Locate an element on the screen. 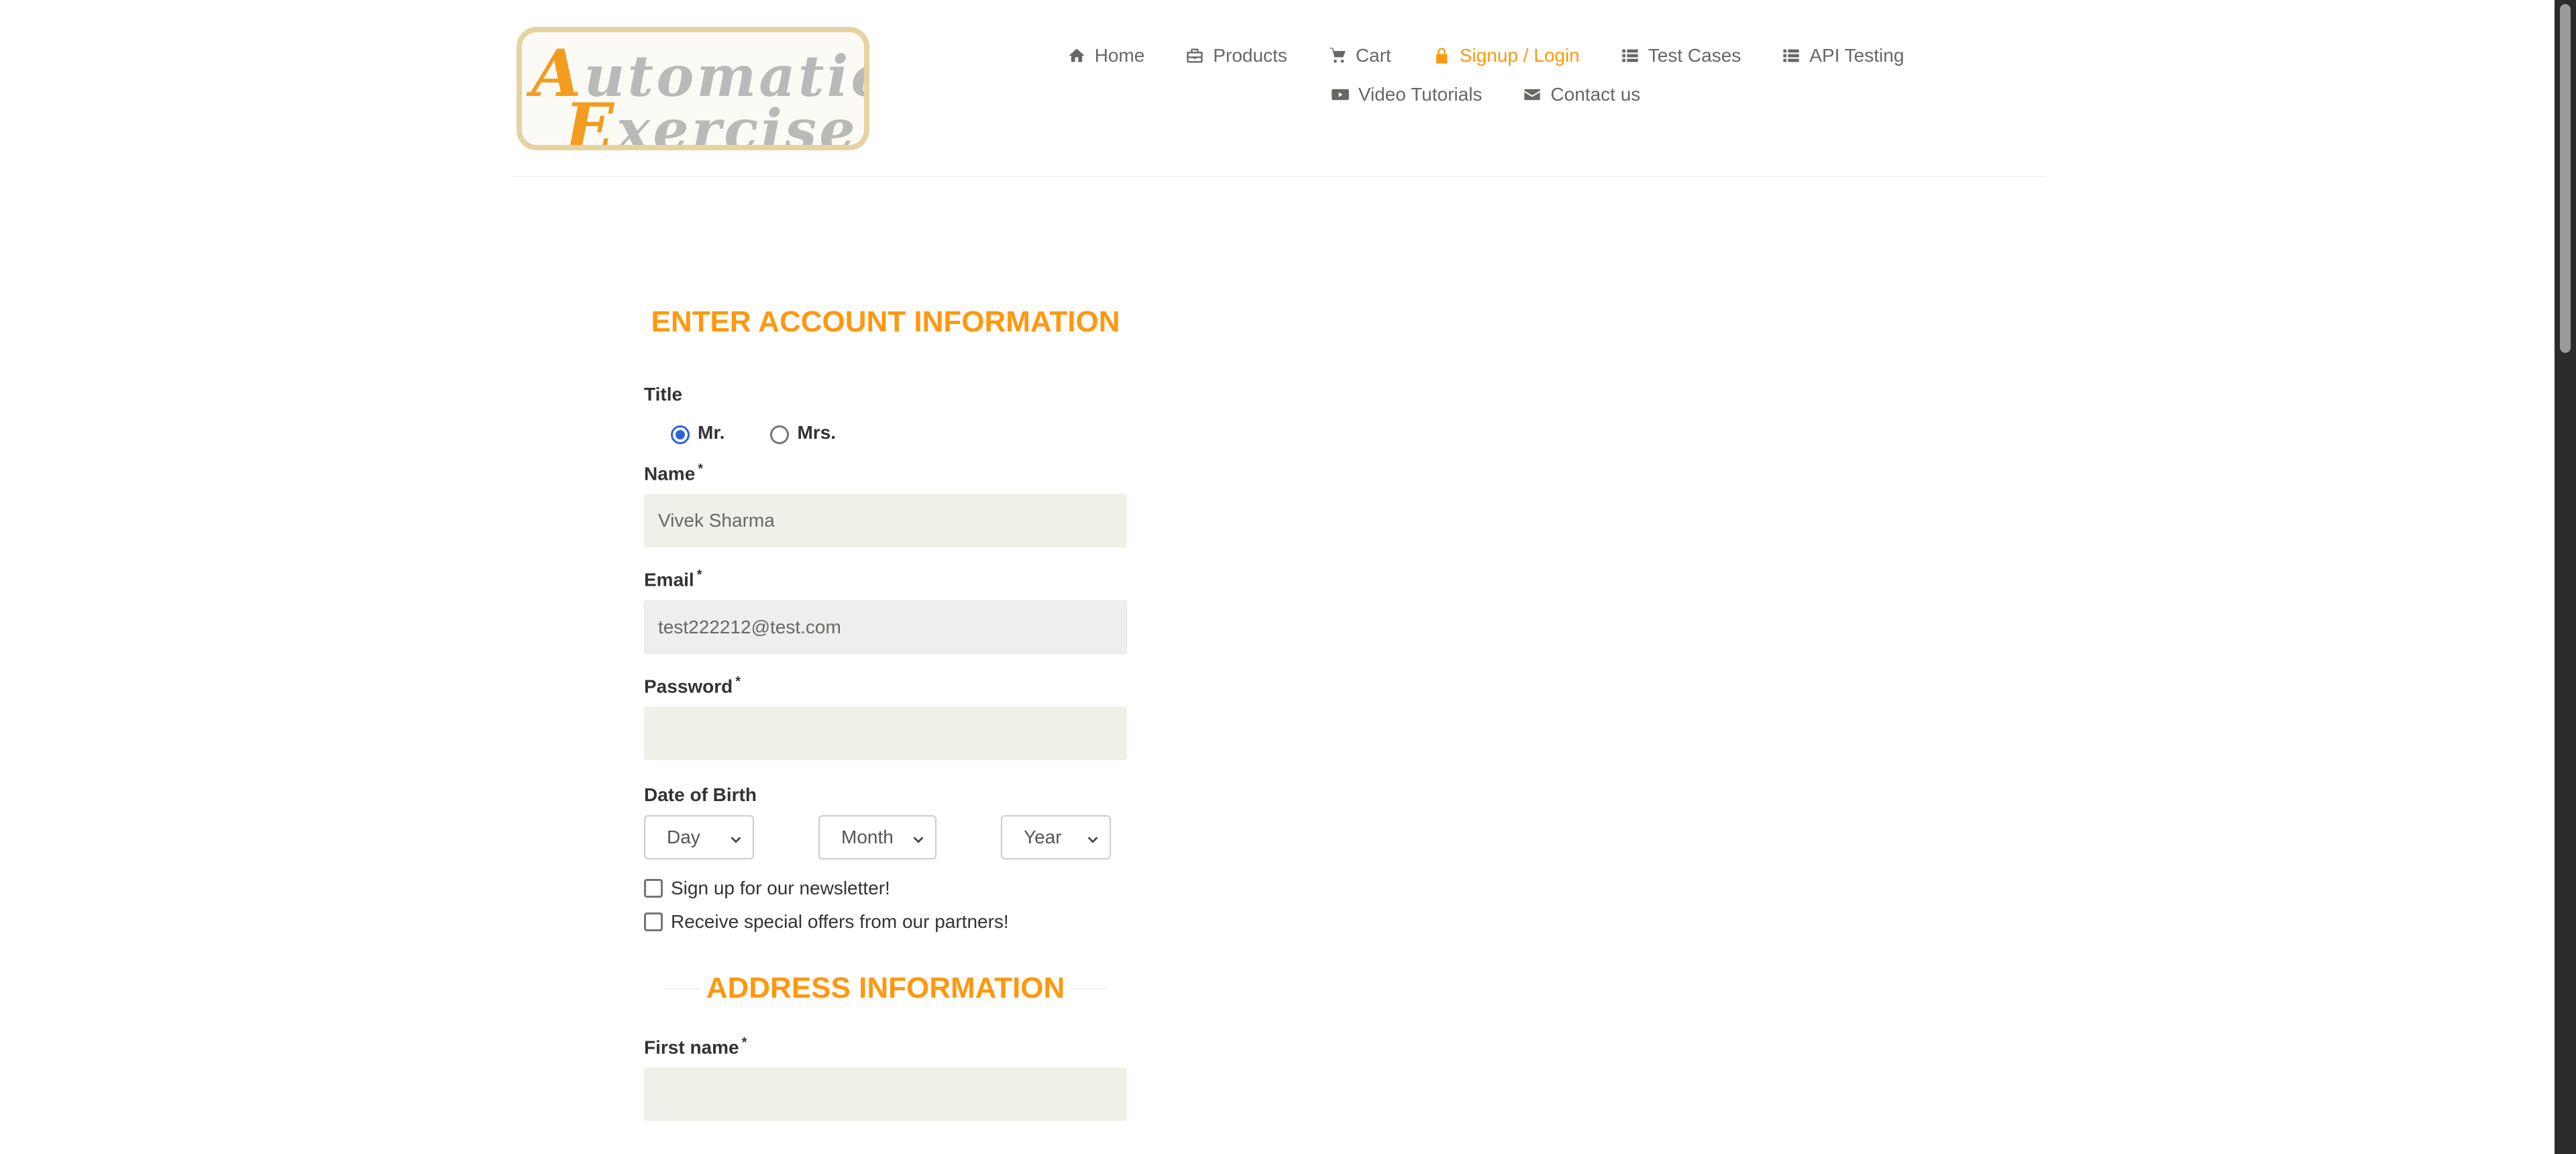 The height and width of the screenshot is (1154, 2576). name-input: Vivek Sharma is located at coordinates (885, 521).